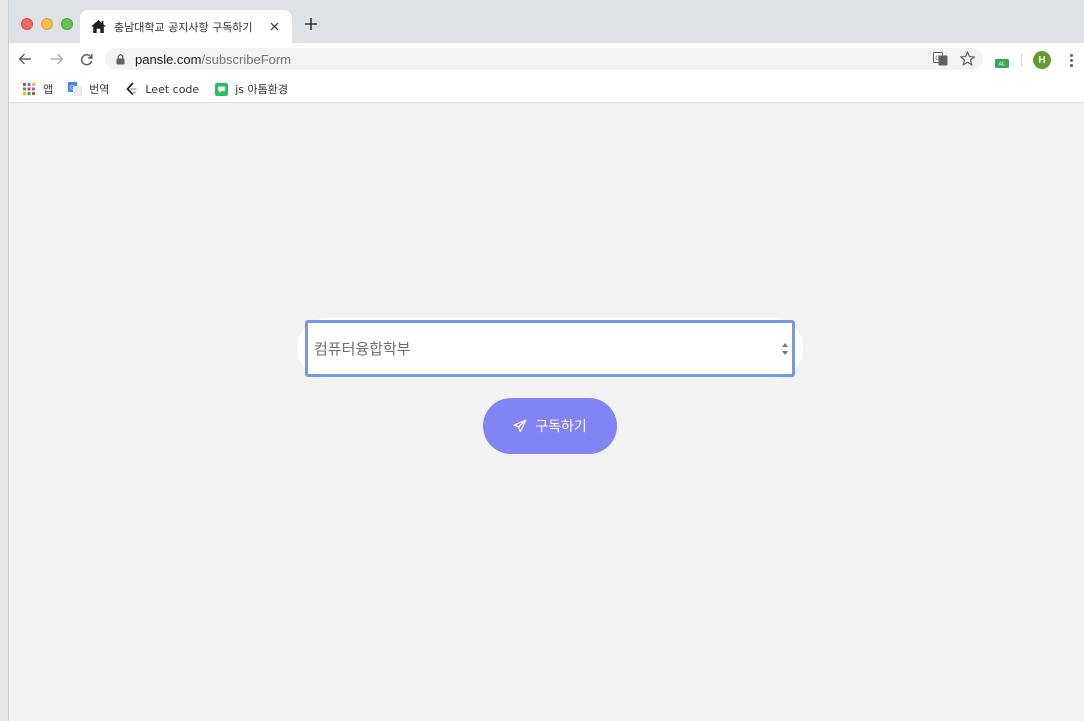 The width and height of the screenshot is (1084, 721). I want to click on close-tab-icon, so click(274, 26).